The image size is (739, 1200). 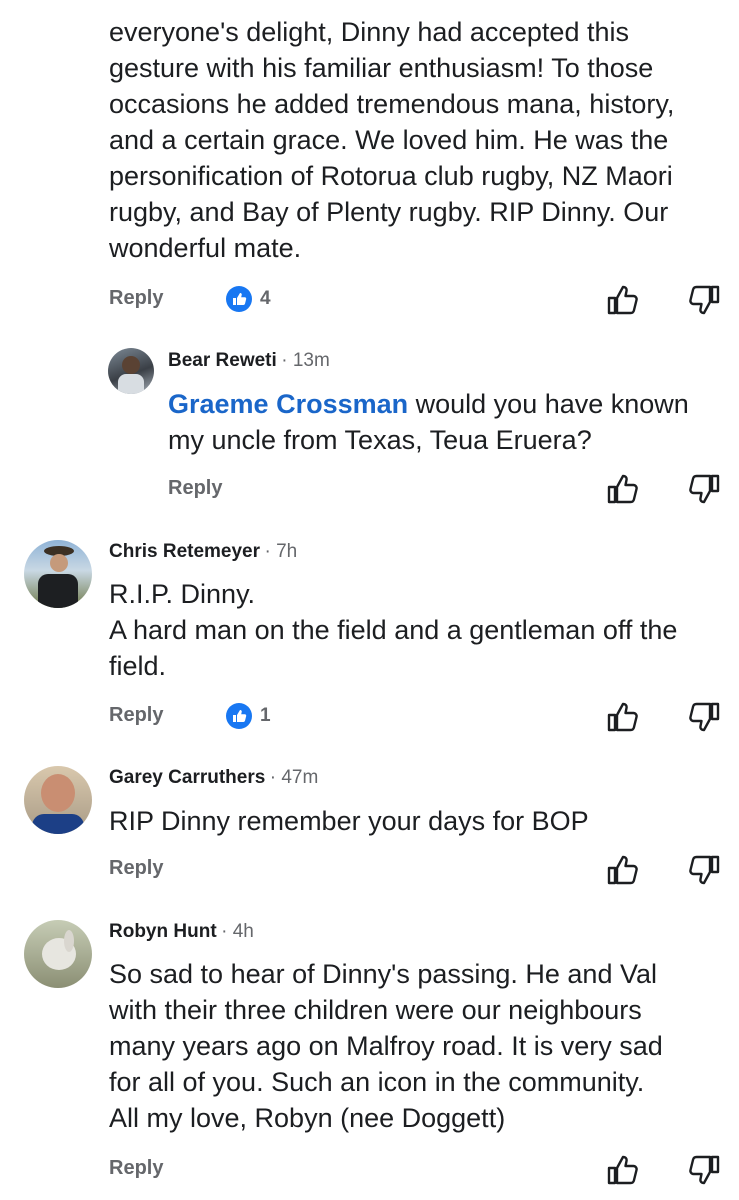 What do you see at coordinates (294, 777) in the screenshot?
I see `timestamp: · 47m` at bounding box center [294, 777].